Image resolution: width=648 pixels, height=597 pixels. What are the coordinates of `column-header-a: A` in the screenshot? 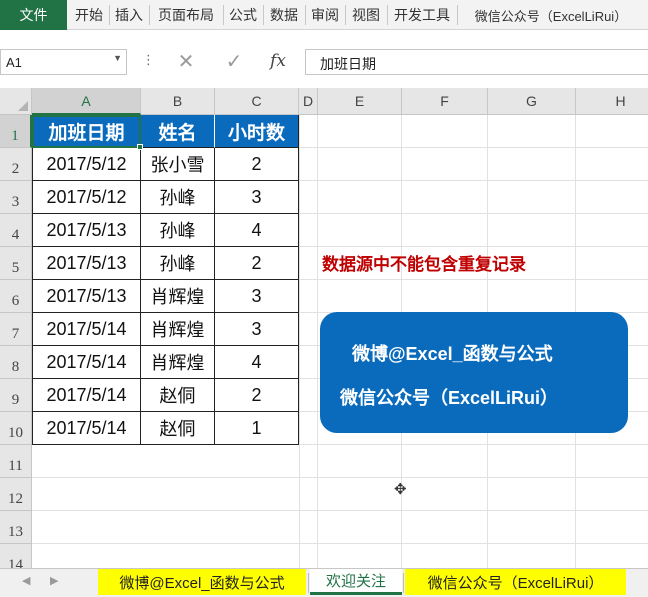 It's located at (86, 101).